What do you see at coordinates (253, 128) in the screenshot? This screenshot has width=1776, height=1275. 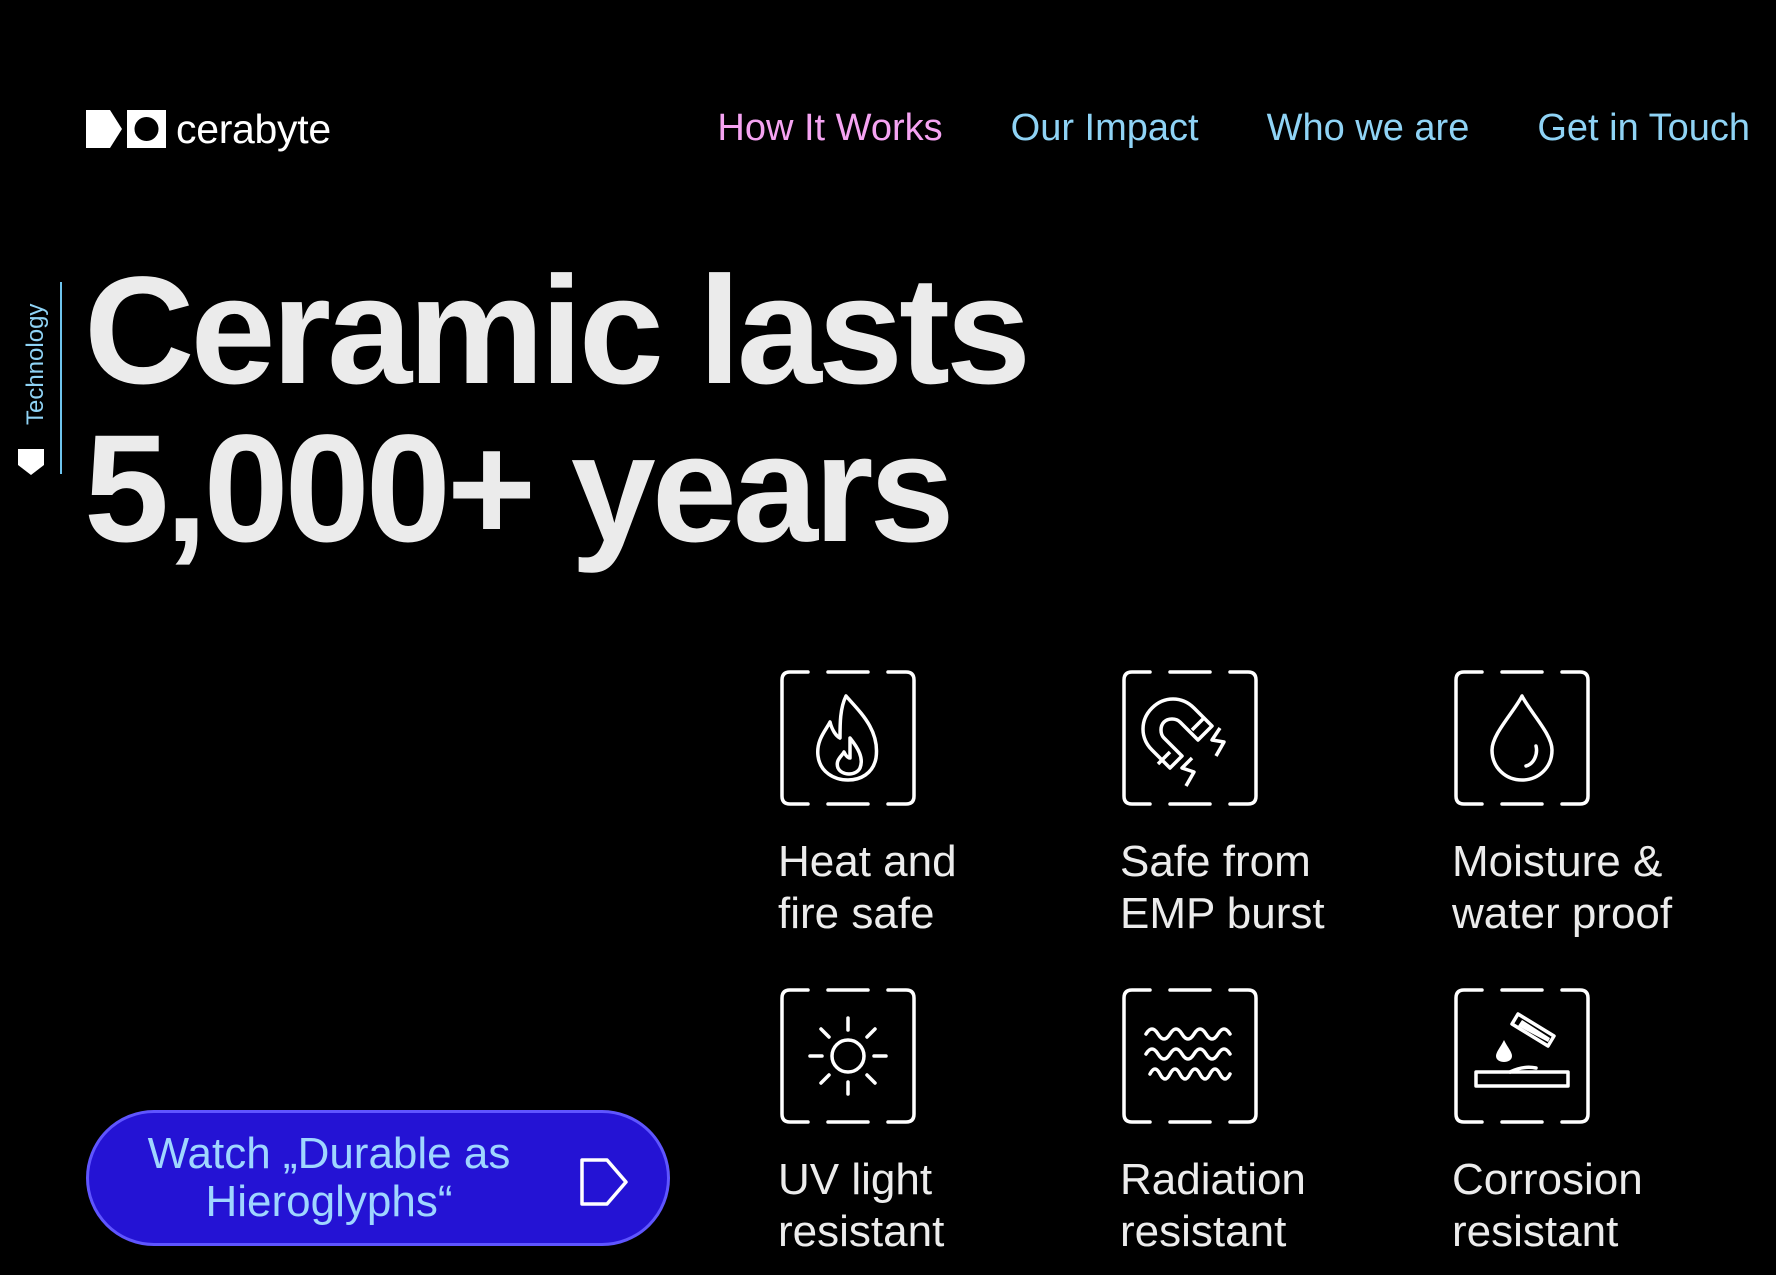 I see `brand-name: cerabyte` at bounding box center [253, 128].